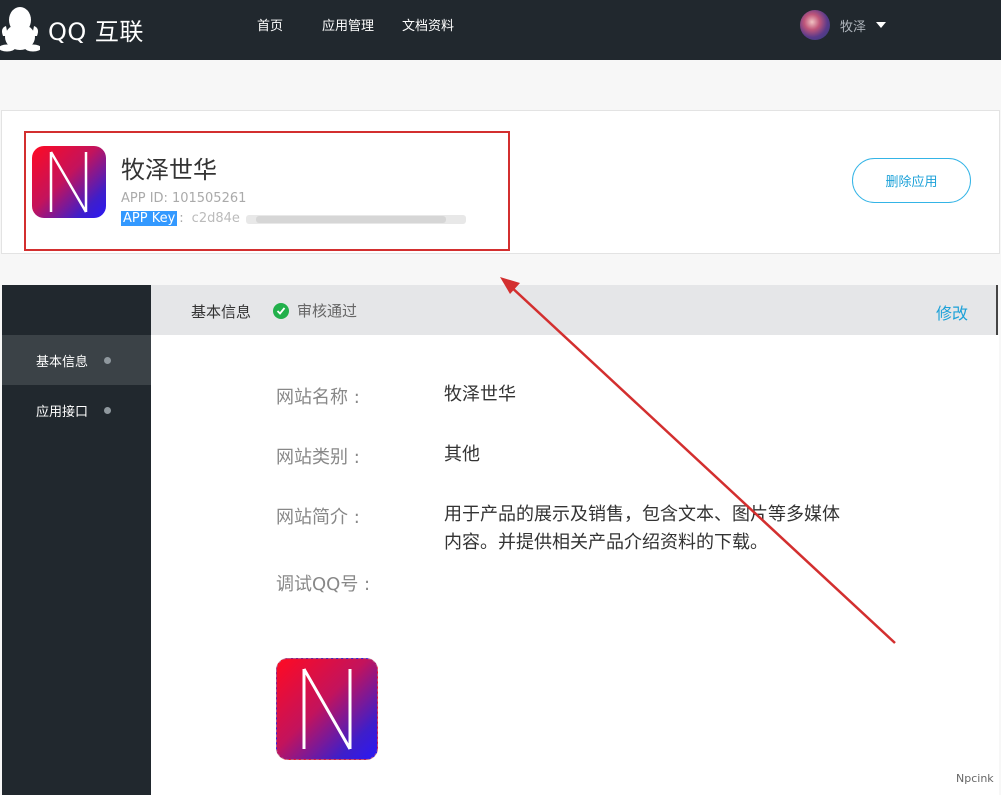 The width and height of the screenshot is (1001, 795). Describe the element at coordinates (96, 31) in the screenshot. I see `logo-text: QQ 互联` at that location.